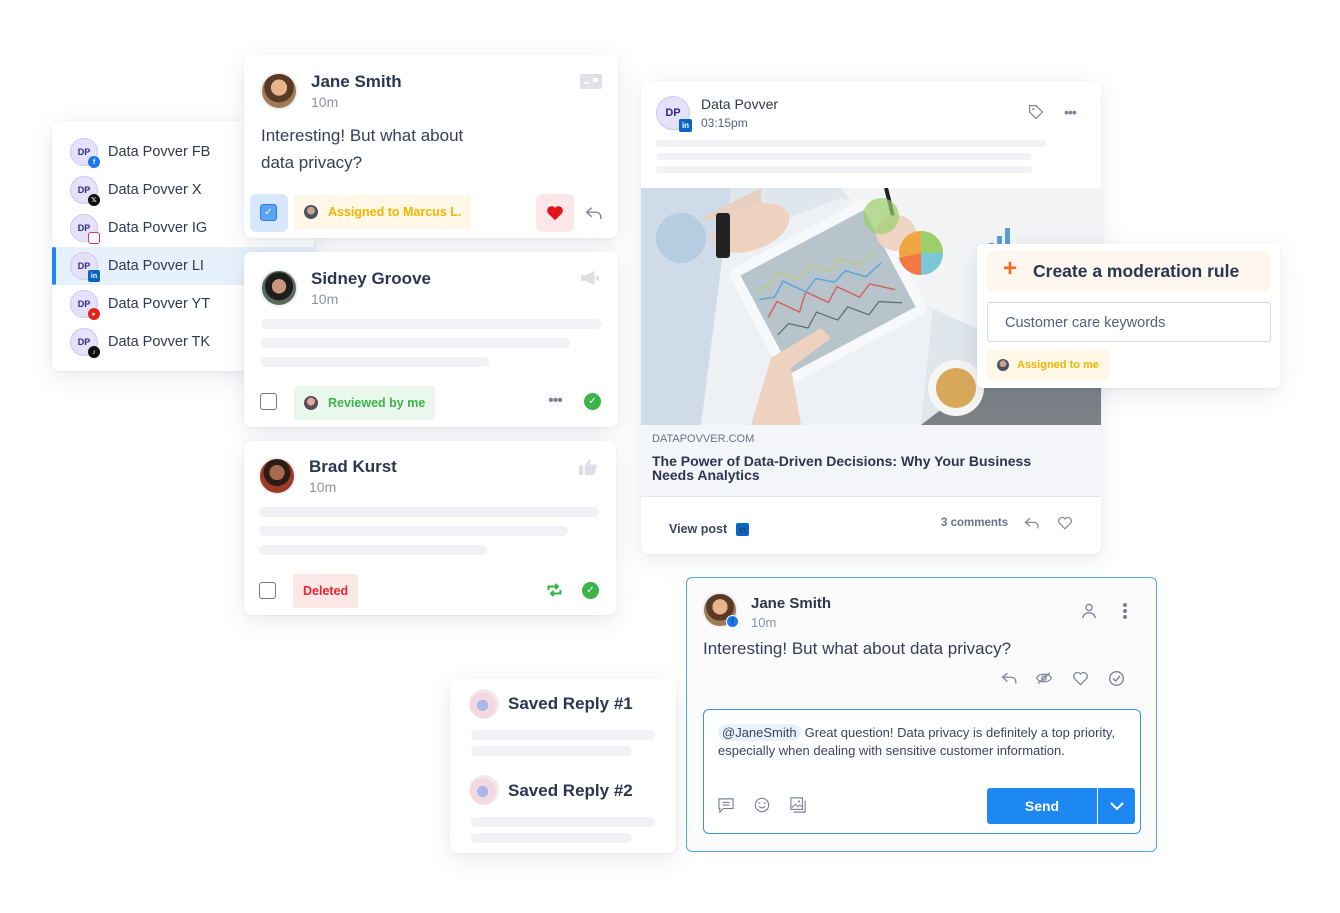 The height and width of the screenshot is (913, 1340). I want to click on status-badge: Assigned to Marcus L., so click(383, 212).